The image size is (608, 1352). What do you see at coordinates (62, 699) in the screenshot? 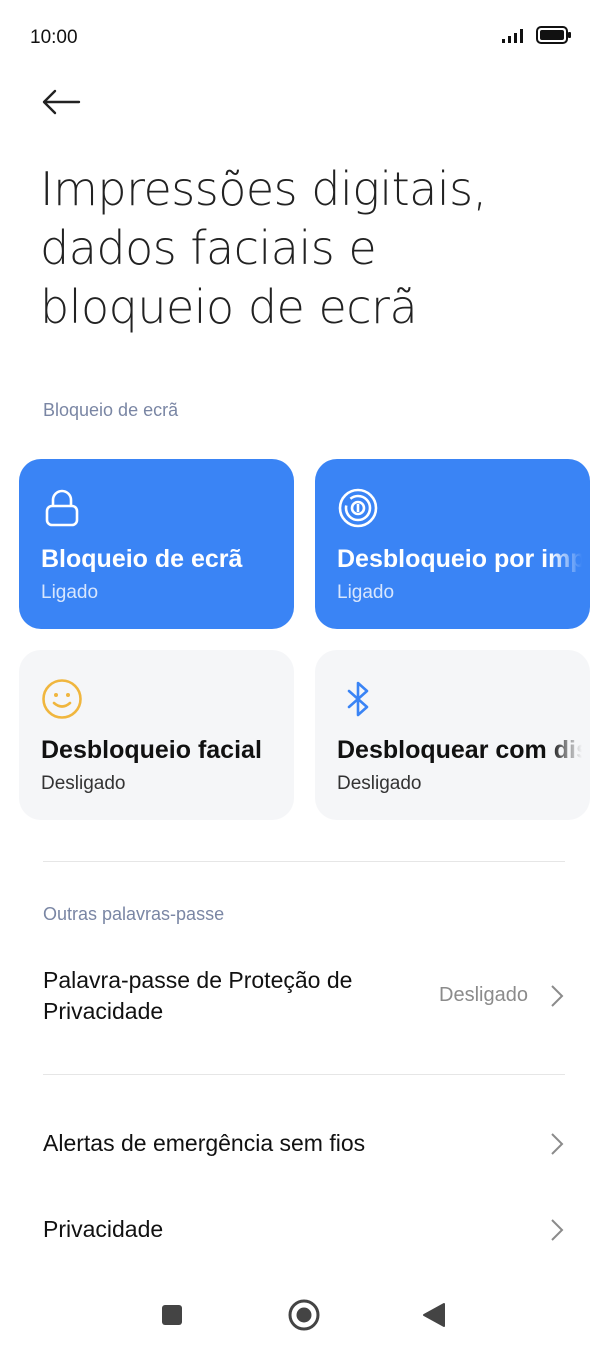
I see `face-icon` at bounding box center [62, 699].